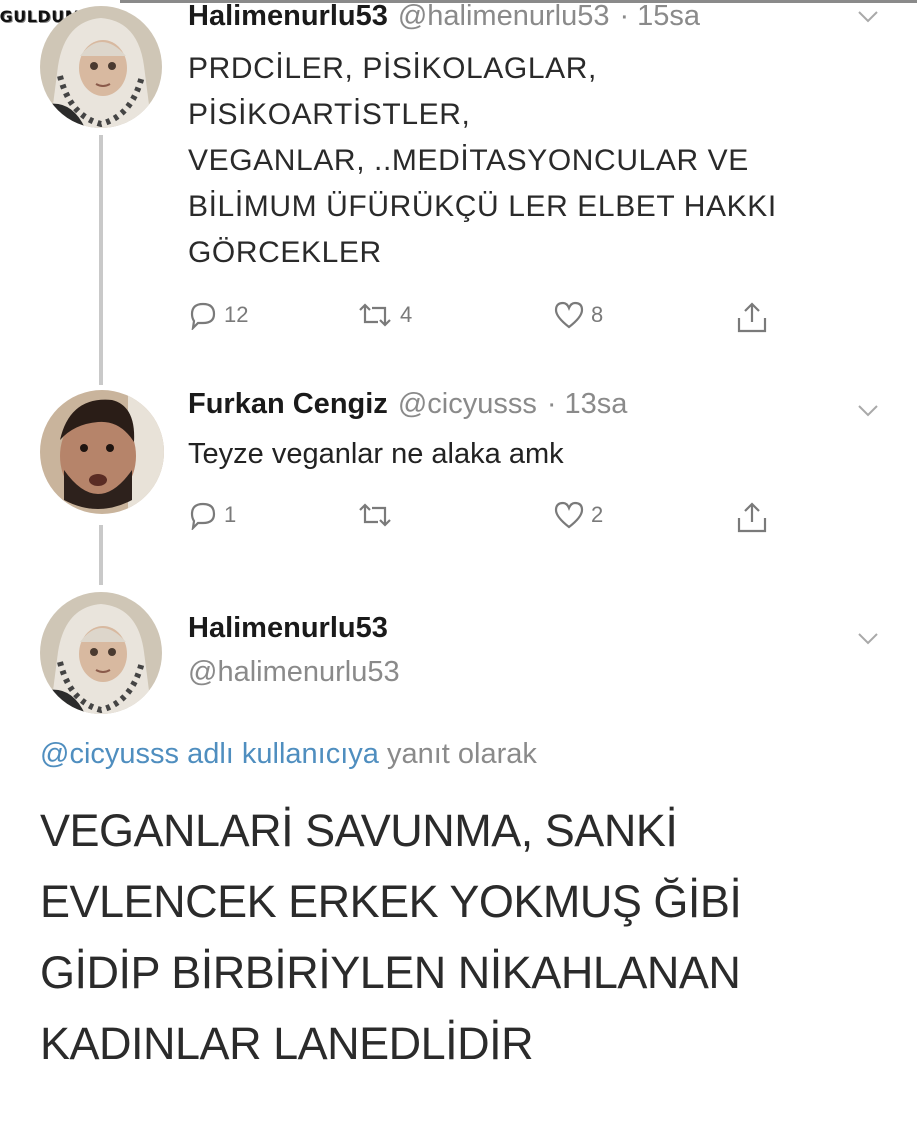  I want to click on retweet-button: 4, so click(384, 315).